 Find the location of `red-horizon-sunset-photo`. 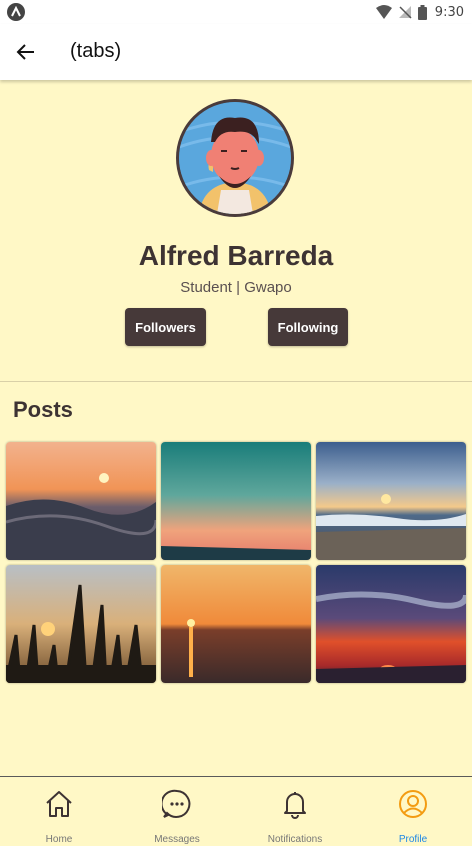

red-horizon-sunset-photo is located at coordinates (391, 624).